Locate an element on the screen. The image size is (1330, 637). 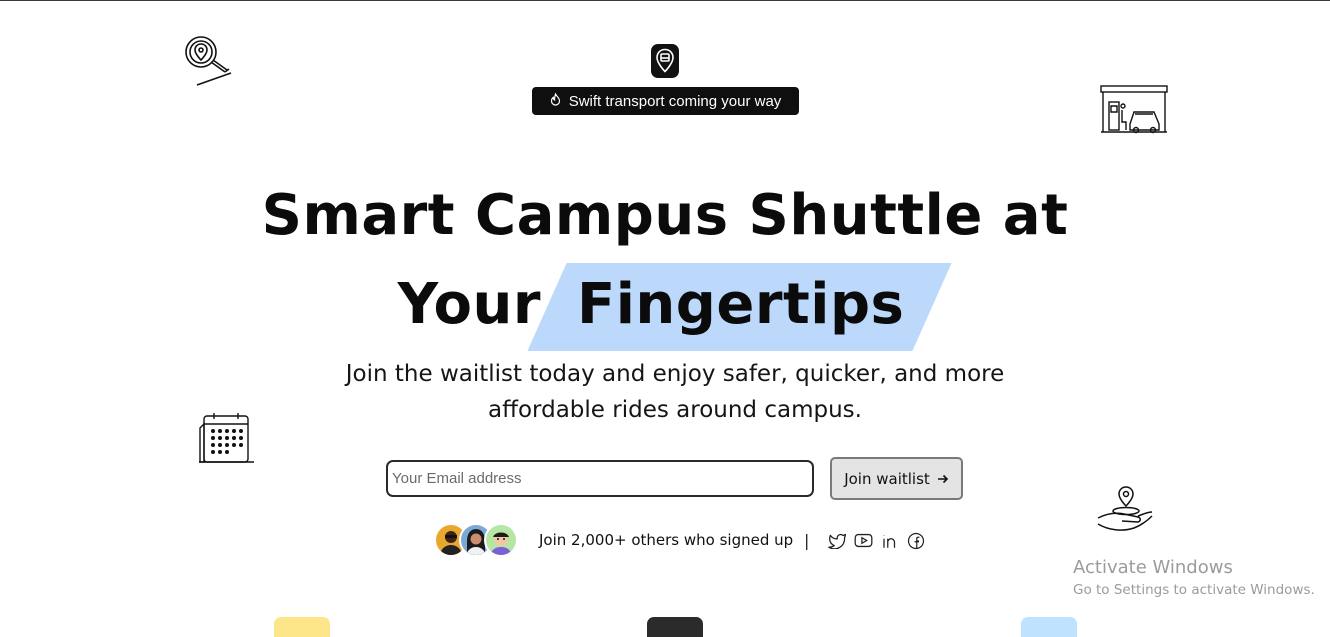
join-waitlist-label: Join waitlist is located at coordinates (887, 478).